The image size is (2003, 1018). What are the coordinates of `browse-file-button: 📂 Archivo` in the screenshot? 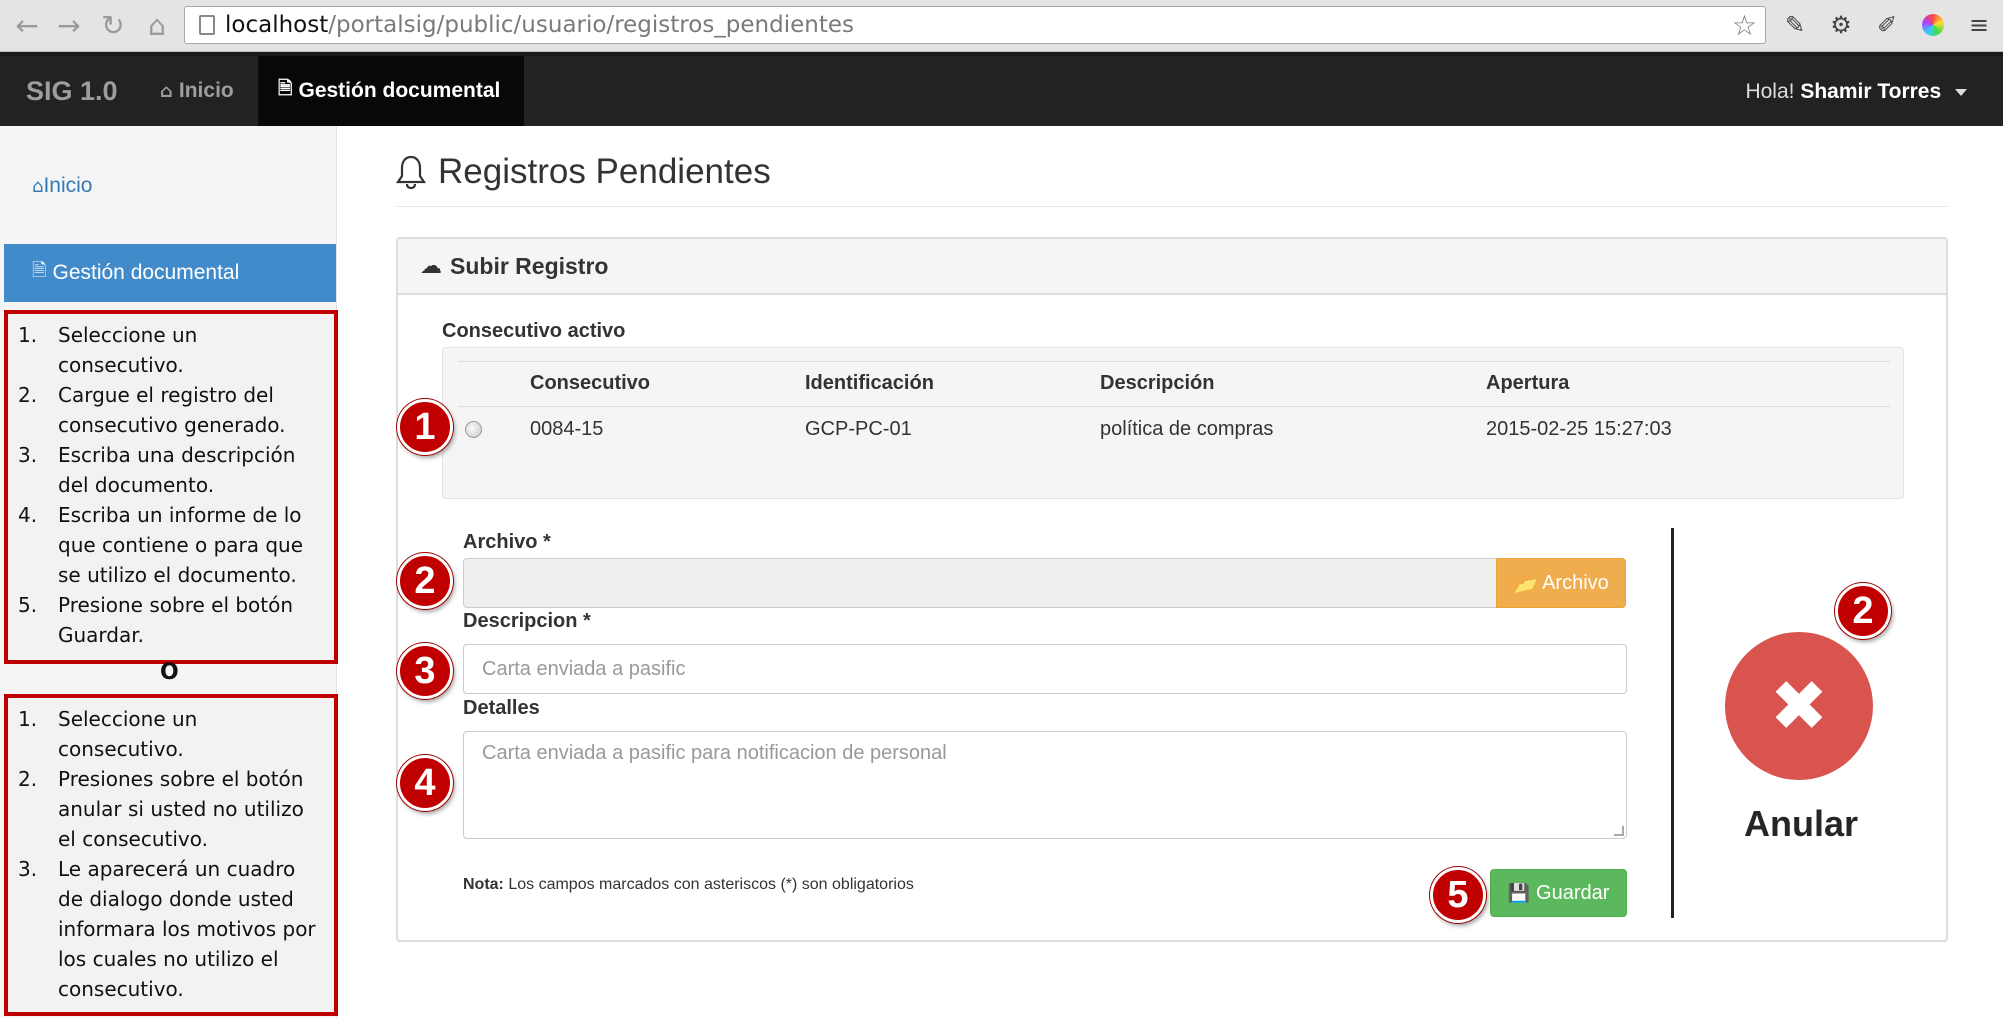 It's located at (1561, 583).